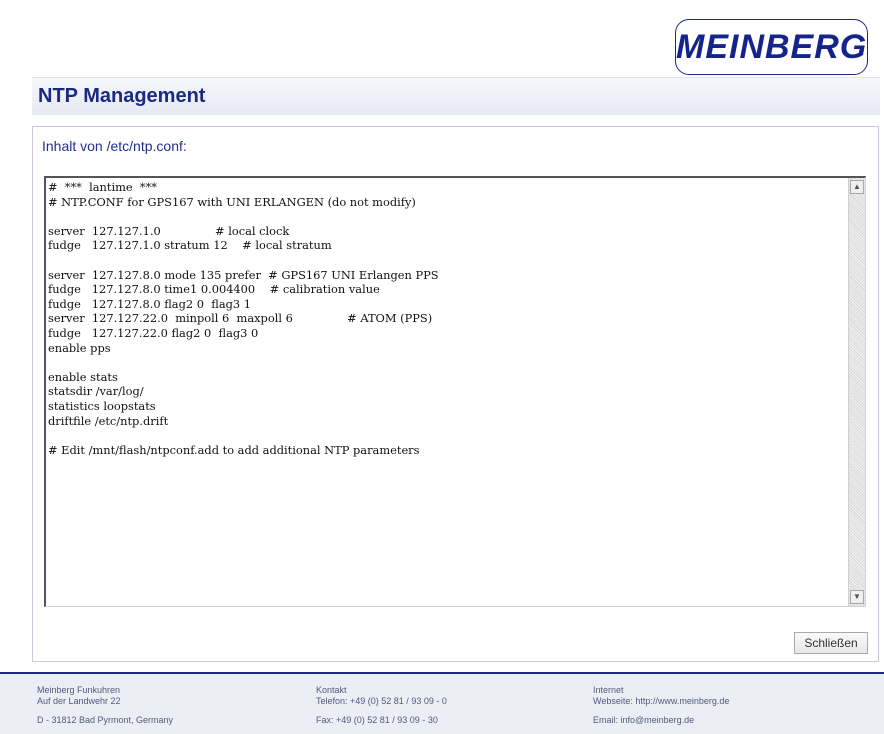  I want to click on title-bar: NTP Management, so click(456, 96).